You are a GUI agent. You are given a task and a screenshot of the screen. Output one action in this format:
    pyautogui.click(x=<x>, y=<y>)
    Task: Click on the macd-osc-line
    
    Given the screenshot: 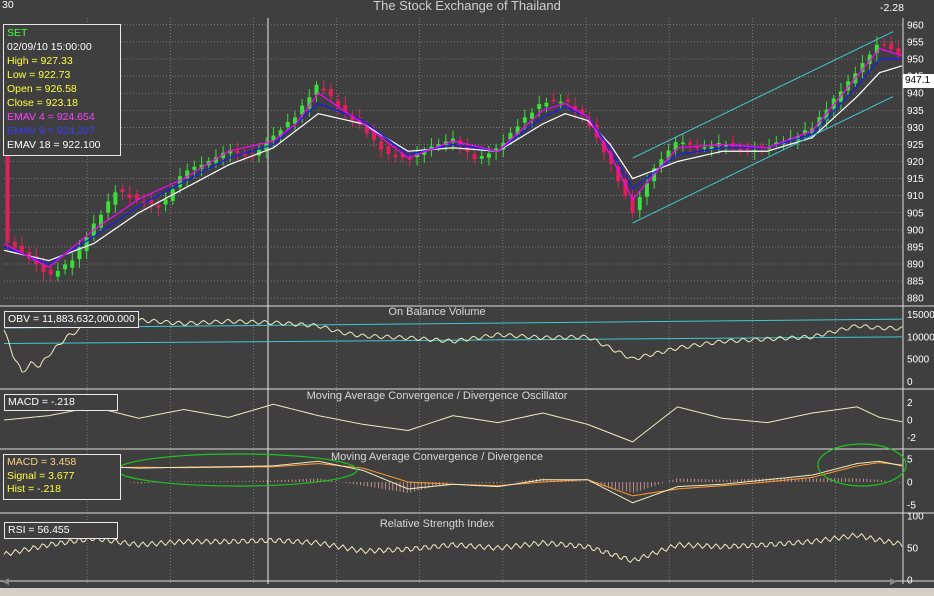 What is the action you would take?
    pyautogui.click(x=453, y=423)
    